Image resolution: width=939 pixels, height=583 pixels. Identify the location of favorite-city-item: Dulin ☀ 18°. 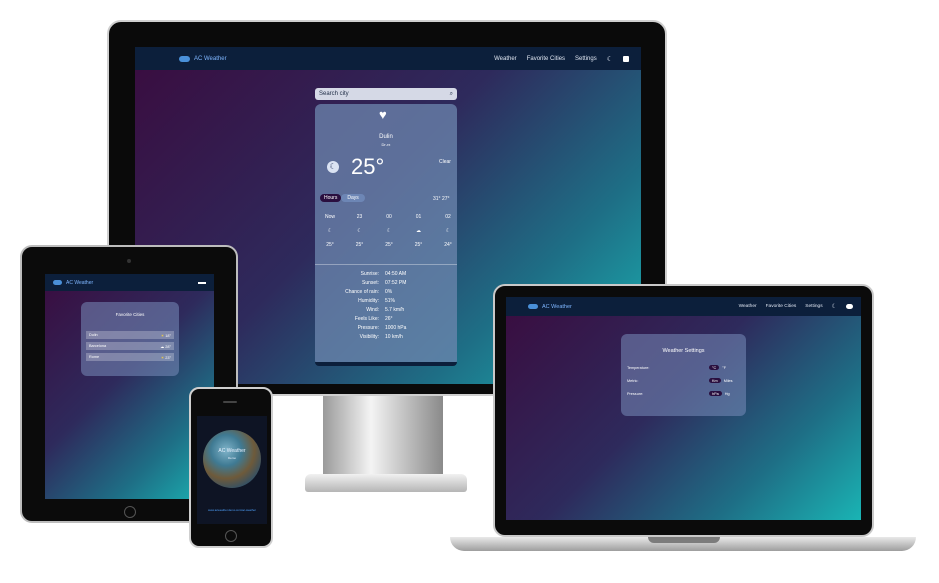
(130, 335).